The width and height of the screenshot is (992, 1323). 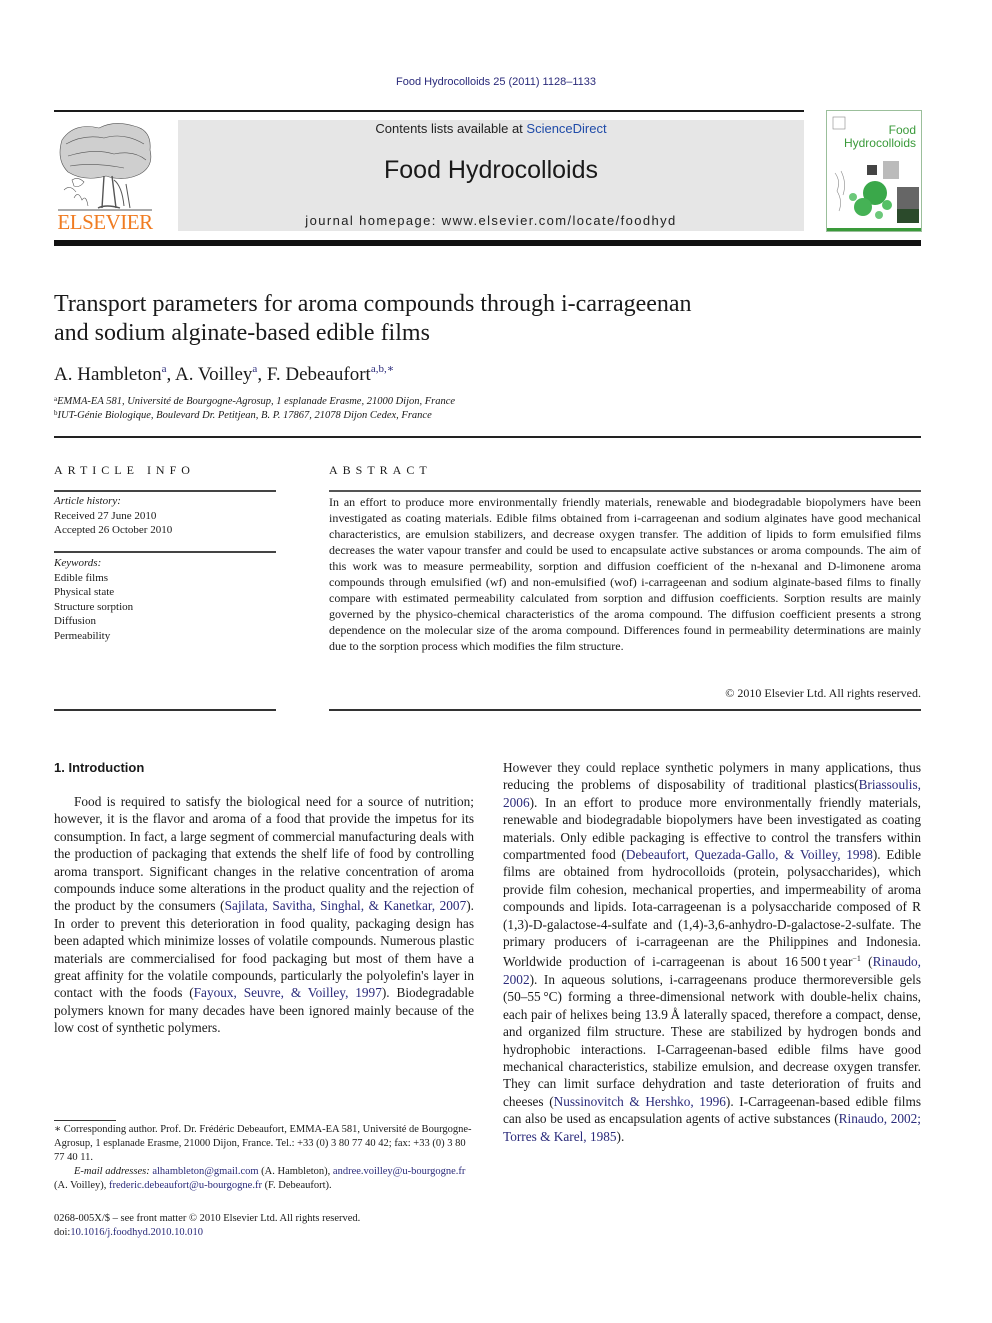 What do you see at coordinates (205, 1171) in the screenshot?
I see `email-link: alhambleton@gmail.com` at bounding box center [205, 1171].